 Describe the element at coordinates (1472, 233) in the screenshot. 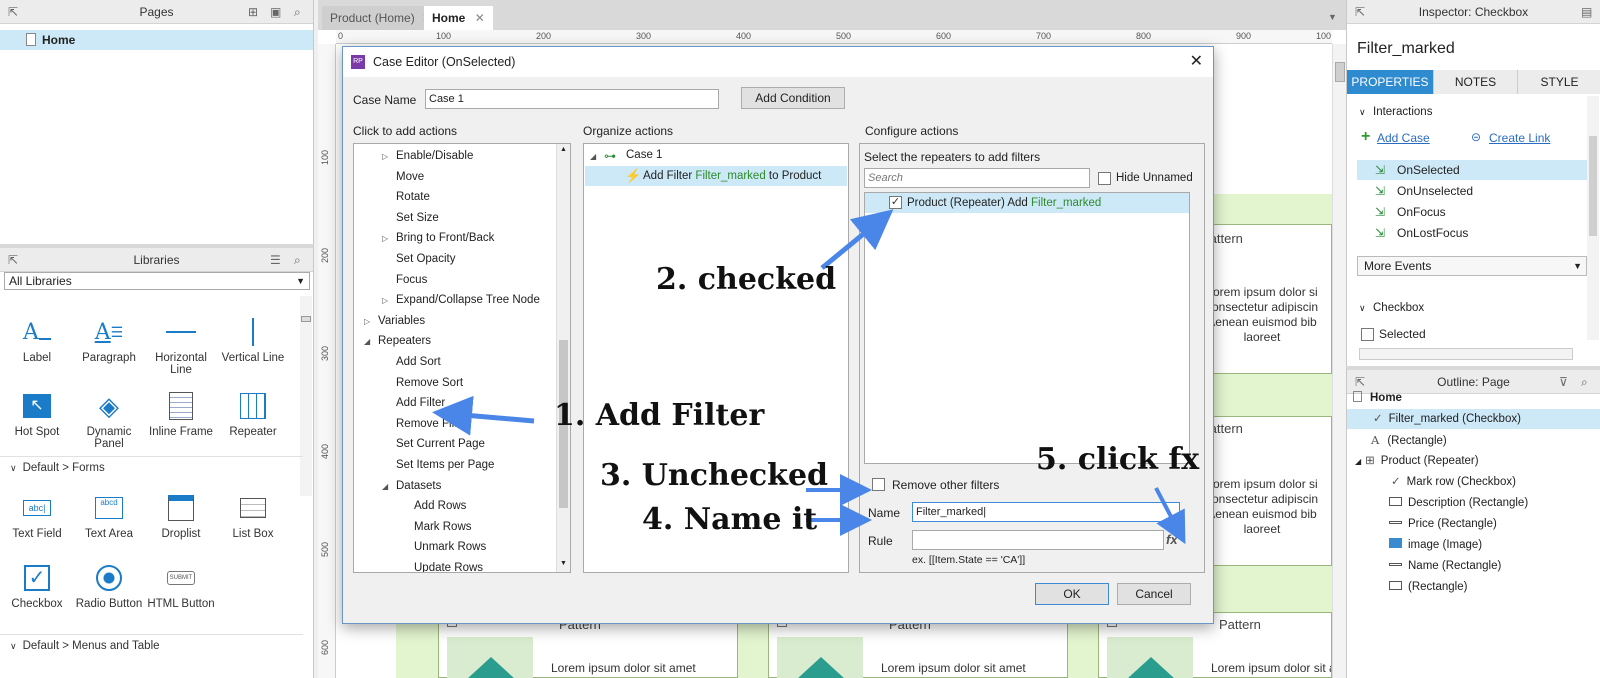

I see `event-onlostfocus: ⇲ OnLostFocus` at that location.